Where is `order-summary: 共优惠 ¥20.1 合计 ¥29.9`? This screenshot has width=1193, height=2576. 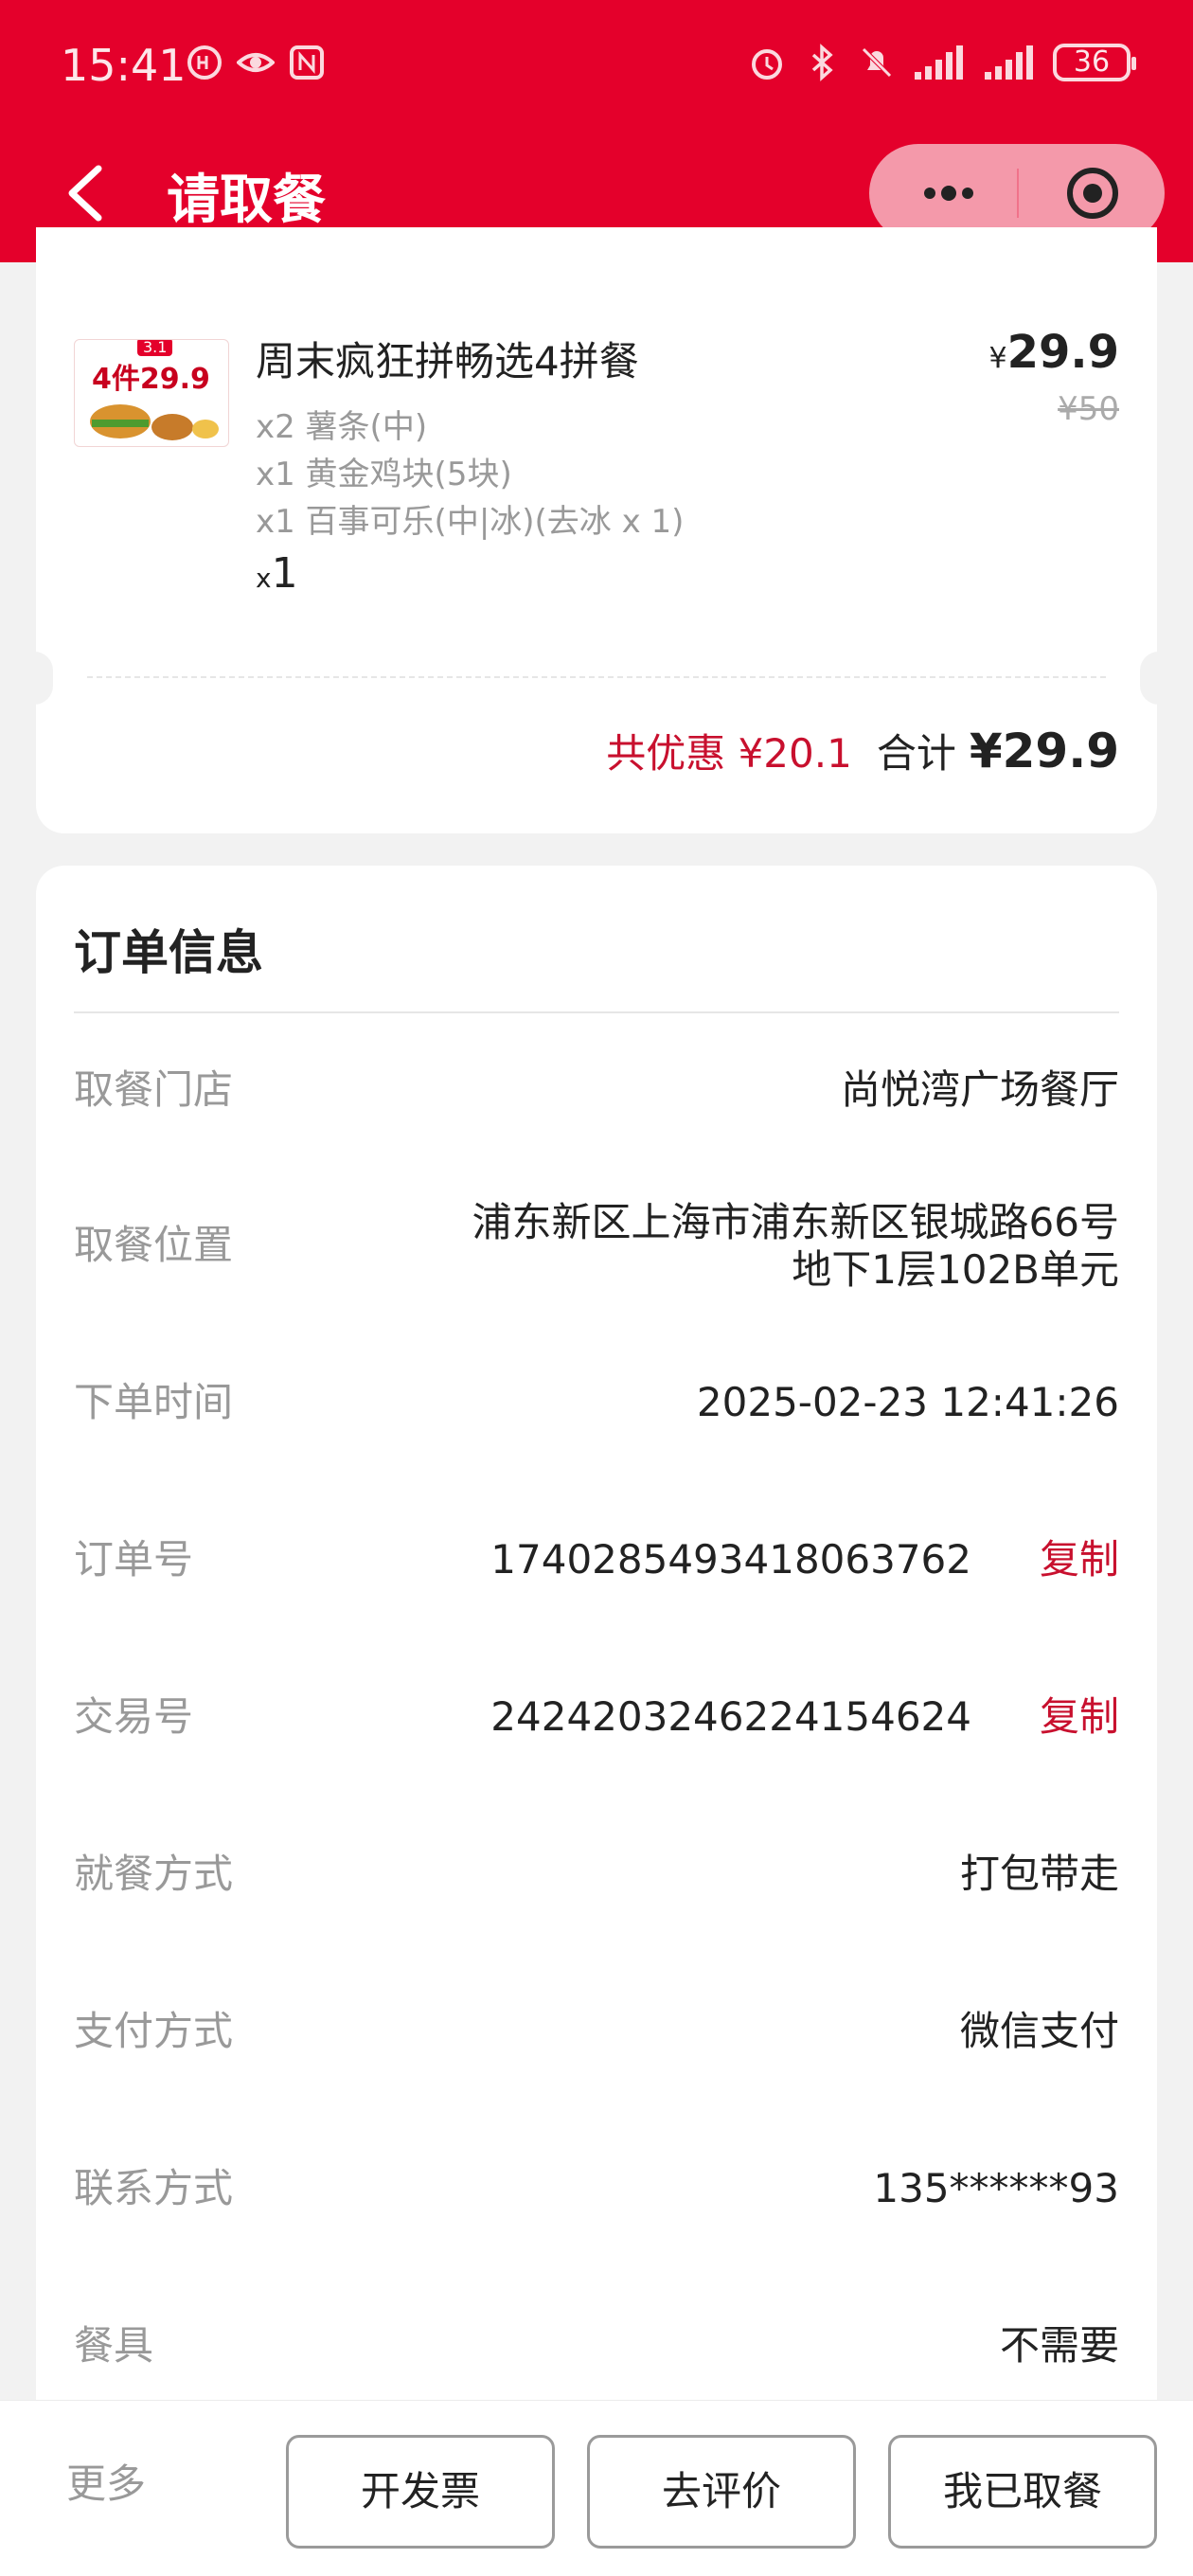 order-summary: 共优惠 ¥20.1 合计 ¥29.9 is located at coordinates (862, 750).